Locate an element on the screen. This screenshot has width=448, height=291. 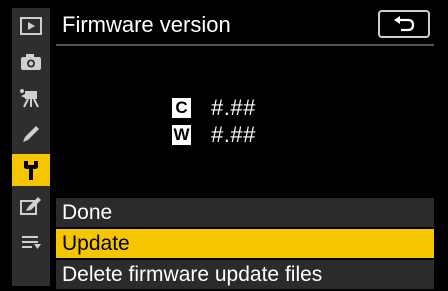
playback-icon is located at coordinates (31, 26).